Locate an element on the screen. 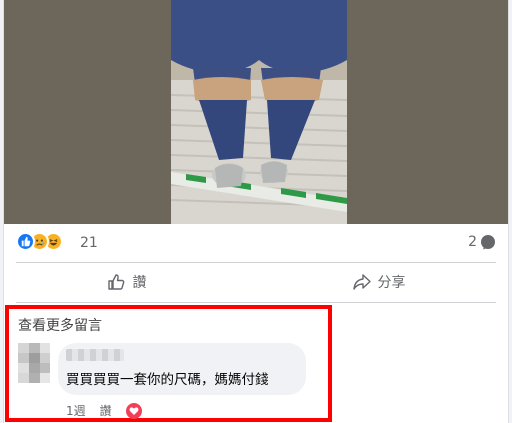 Image resolution: width=512 pixels, height=423 pixels. comment-bubble-icon is located at coordinates (488, 242).